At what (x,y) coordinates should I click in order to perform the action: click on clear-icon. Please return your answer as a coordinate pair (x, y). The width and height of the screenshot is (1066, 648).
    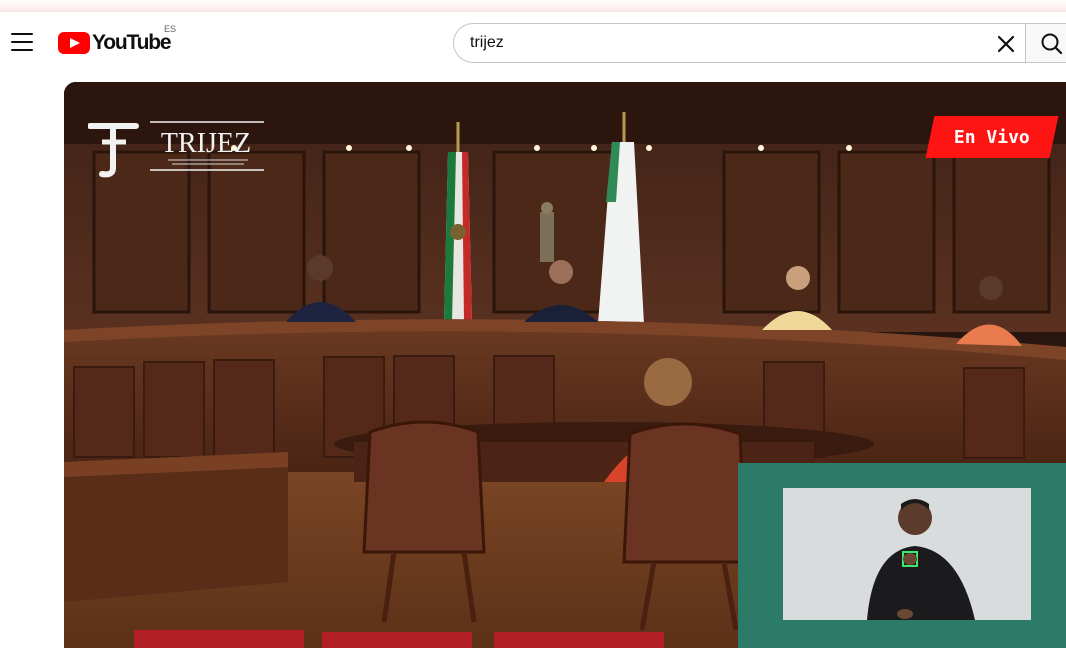
    Looking at the image, I should click on (1006, 44).